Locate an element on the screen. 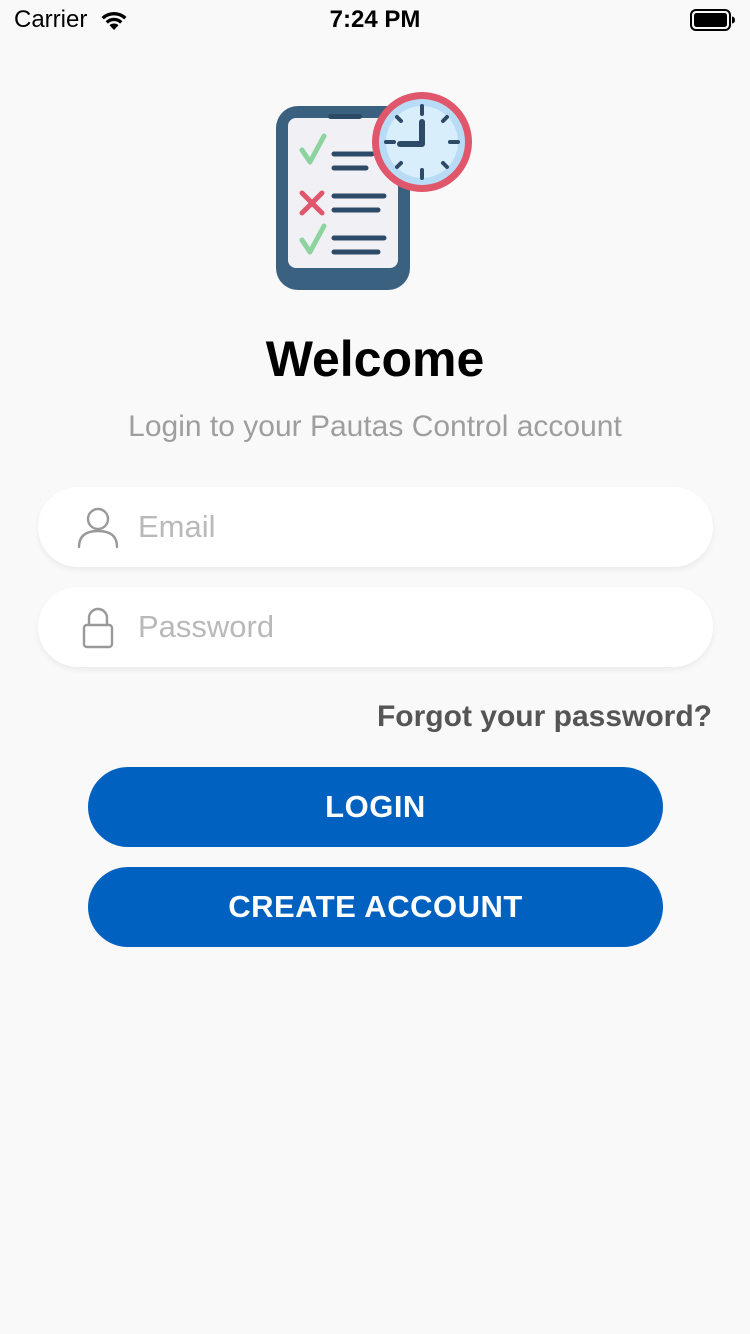 The image size is (750, 1334). status-bar: Carrier 7:24 PM is located at coordinates (375, 20).